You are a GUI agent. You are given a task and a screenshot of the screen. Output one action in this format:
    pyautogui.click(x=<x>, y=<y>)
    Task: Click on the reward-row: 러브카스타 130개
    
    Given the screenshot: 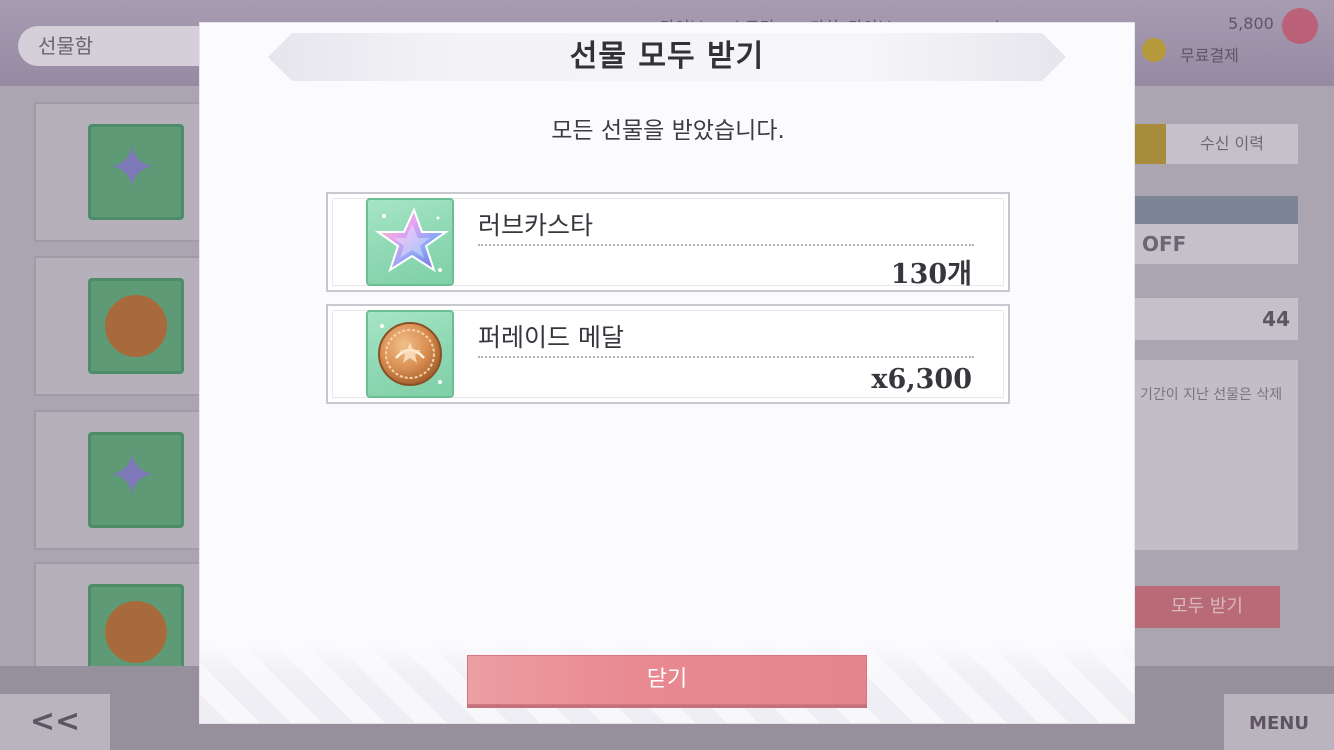 What is the action you would take?
    pyautogui.click(x=668, y=242)
    